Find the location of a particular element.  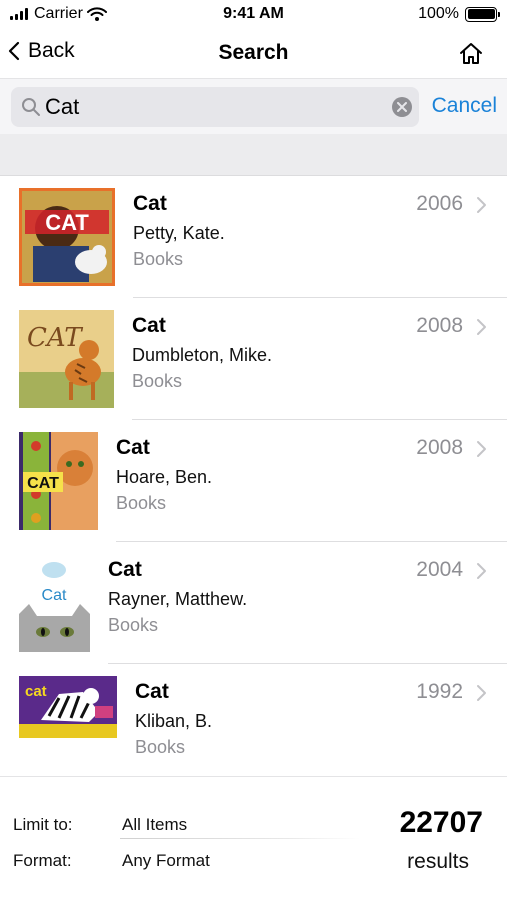

result-row: CAT Cat Petty, Kate. Books 2006 is located at coordinates (253, 237).